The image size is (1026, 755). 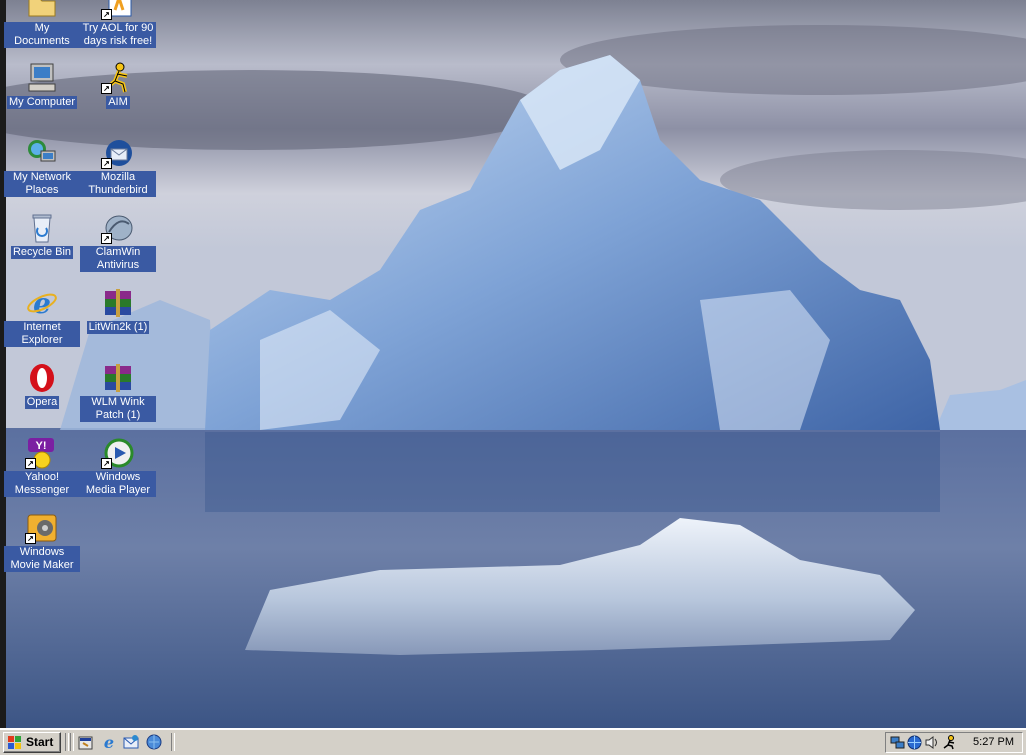 I want to click on outlook-express-icon, so click(x=131, y=742).